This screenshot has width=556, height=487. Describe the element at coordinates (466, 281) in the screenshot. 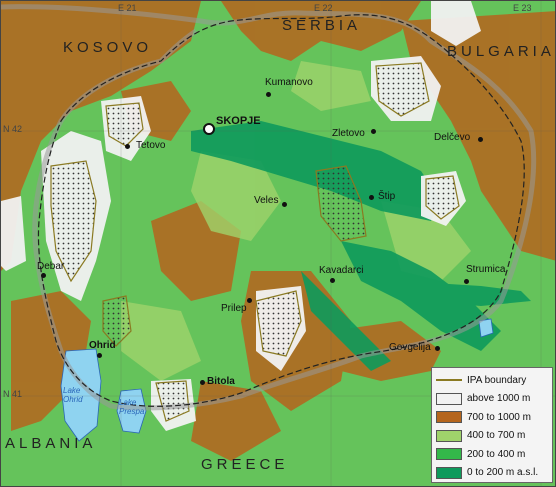

I see `city-marker-strumica` at that location.